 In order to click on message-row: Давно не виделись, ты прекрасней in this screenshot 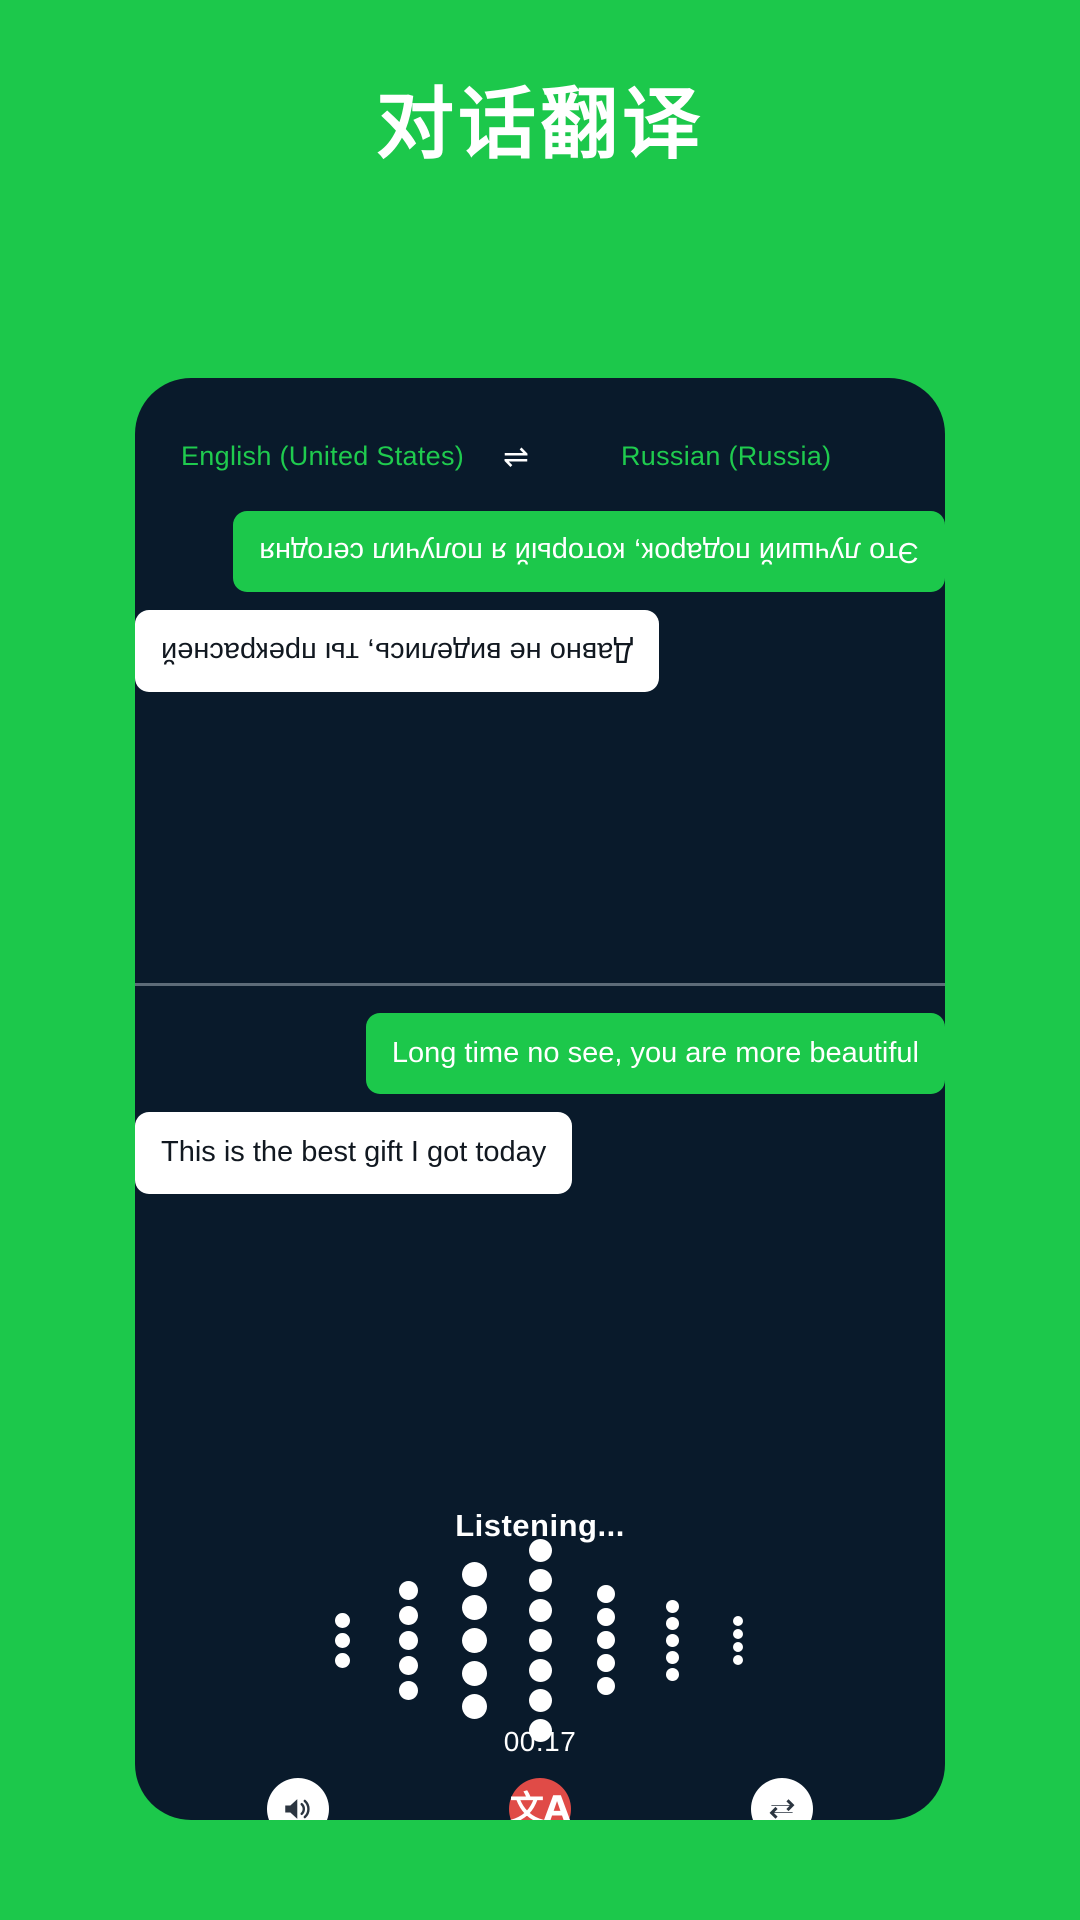, I will do `click(540, 651)`.